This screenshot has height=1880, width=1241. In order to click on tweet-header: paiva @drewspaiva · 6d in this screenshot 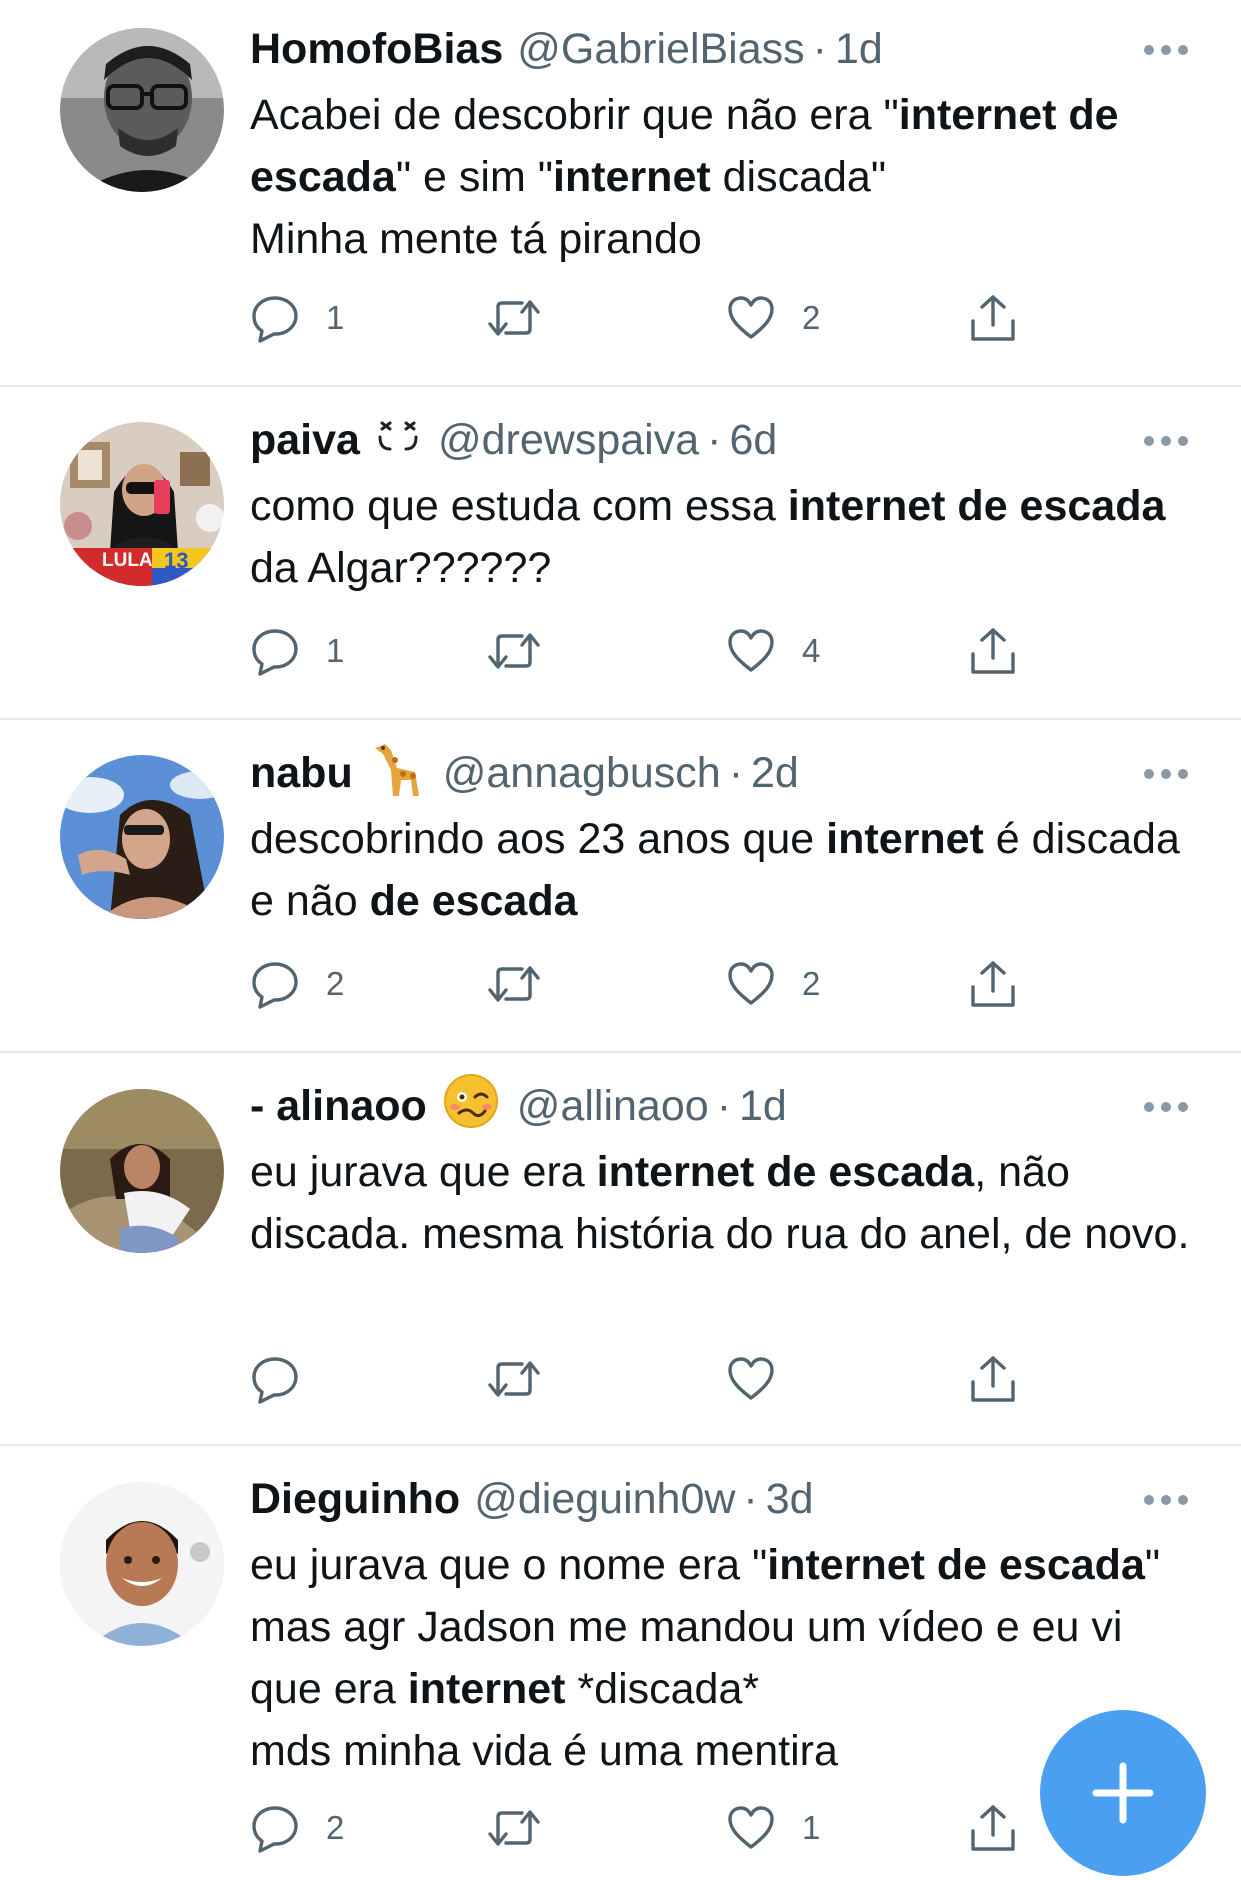, I will do `click(700, 440)`.